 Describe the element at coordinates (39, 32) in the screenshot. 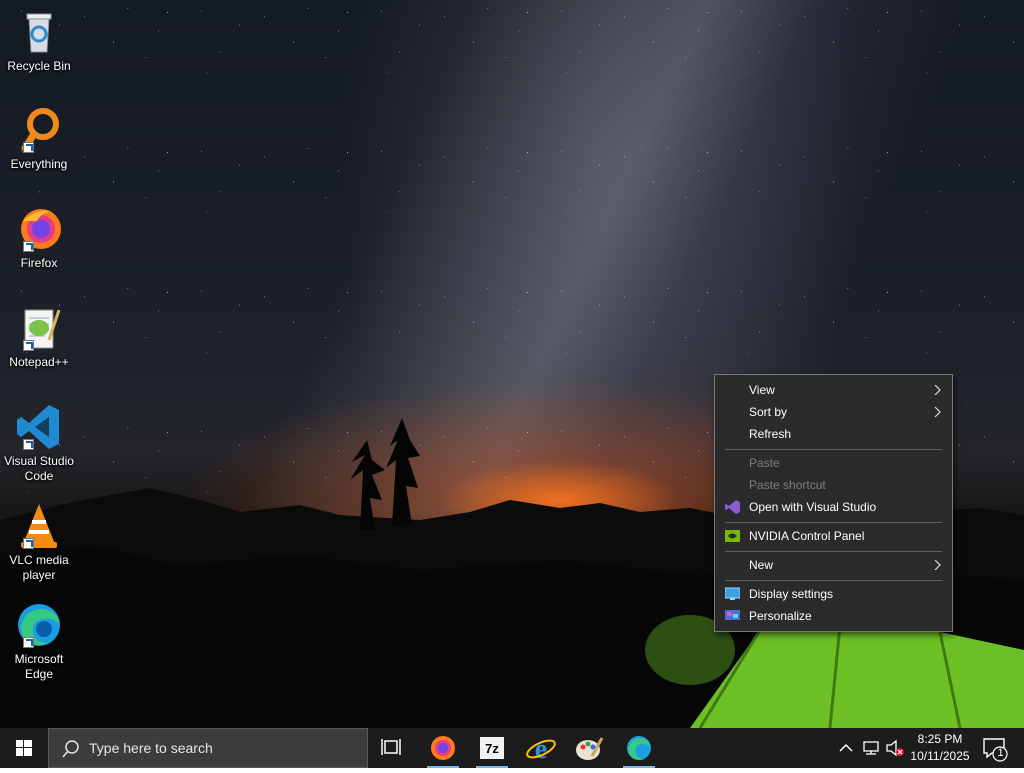

I see `recycle-bin-icon` at that location.